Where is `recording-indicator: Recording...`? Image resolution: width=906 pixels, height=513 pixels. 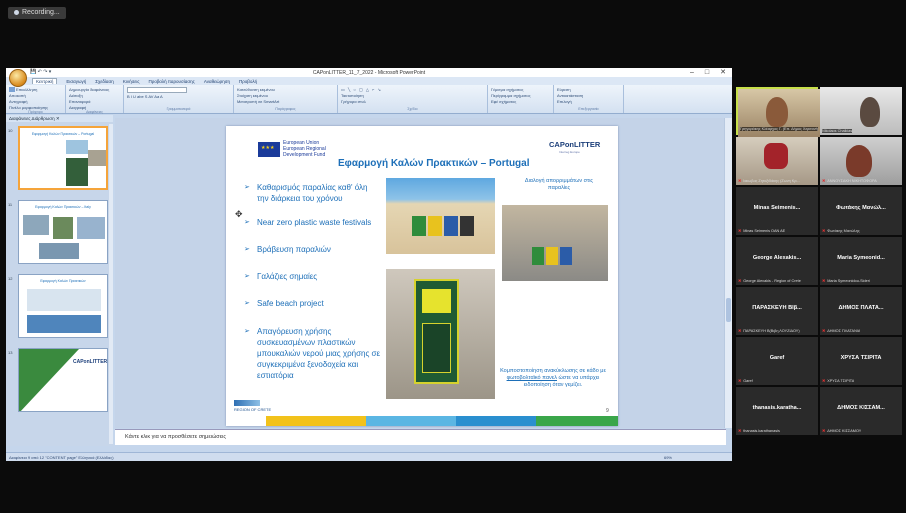
recording-indicator: Recording... is located at coordinates (37, 13).